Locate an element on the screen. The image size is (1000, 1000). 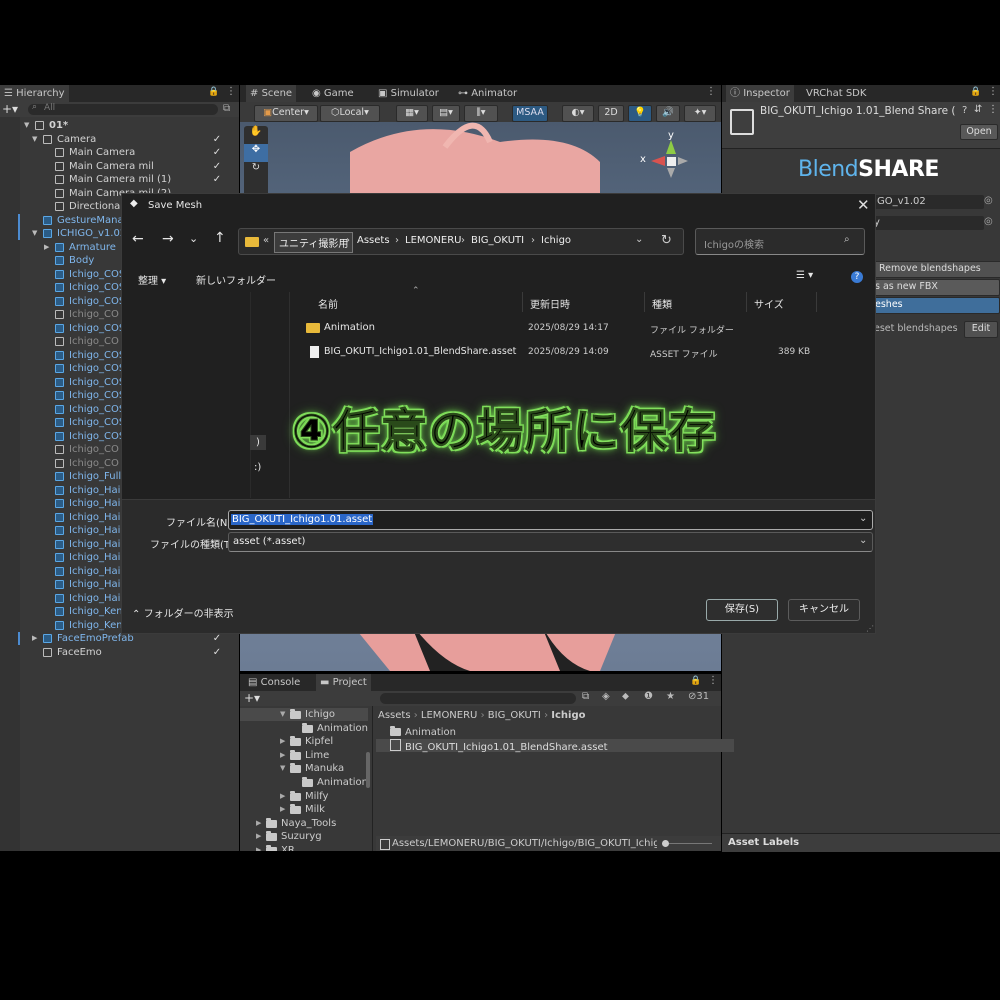
warning-icon: ❶ is located at coordinates (648, 696).